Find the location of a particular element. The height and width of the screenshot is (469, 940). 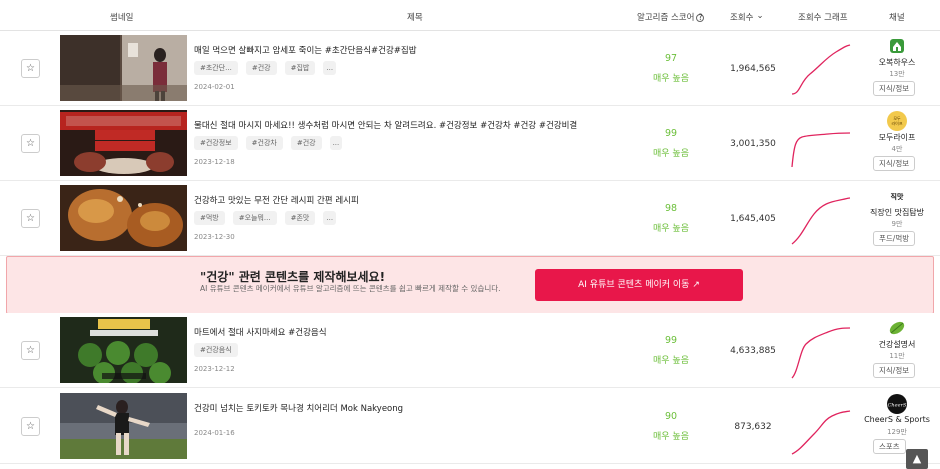

upload-date: 2023-12-30 is located at coordinates (214, 237).